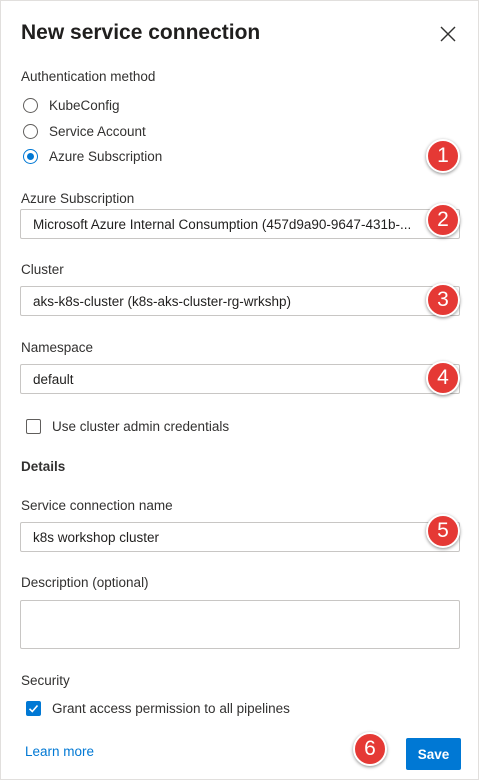 This screenshot has height=780, width=479. I want to click on save-button: Save, so click(433, 754).